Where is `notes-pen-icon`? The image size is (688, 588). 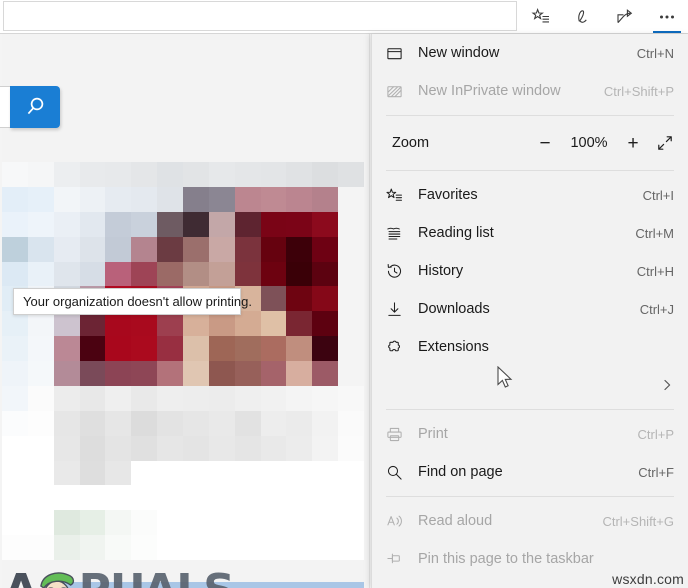 notes-pen-icon is located at coordinates (583, 16).